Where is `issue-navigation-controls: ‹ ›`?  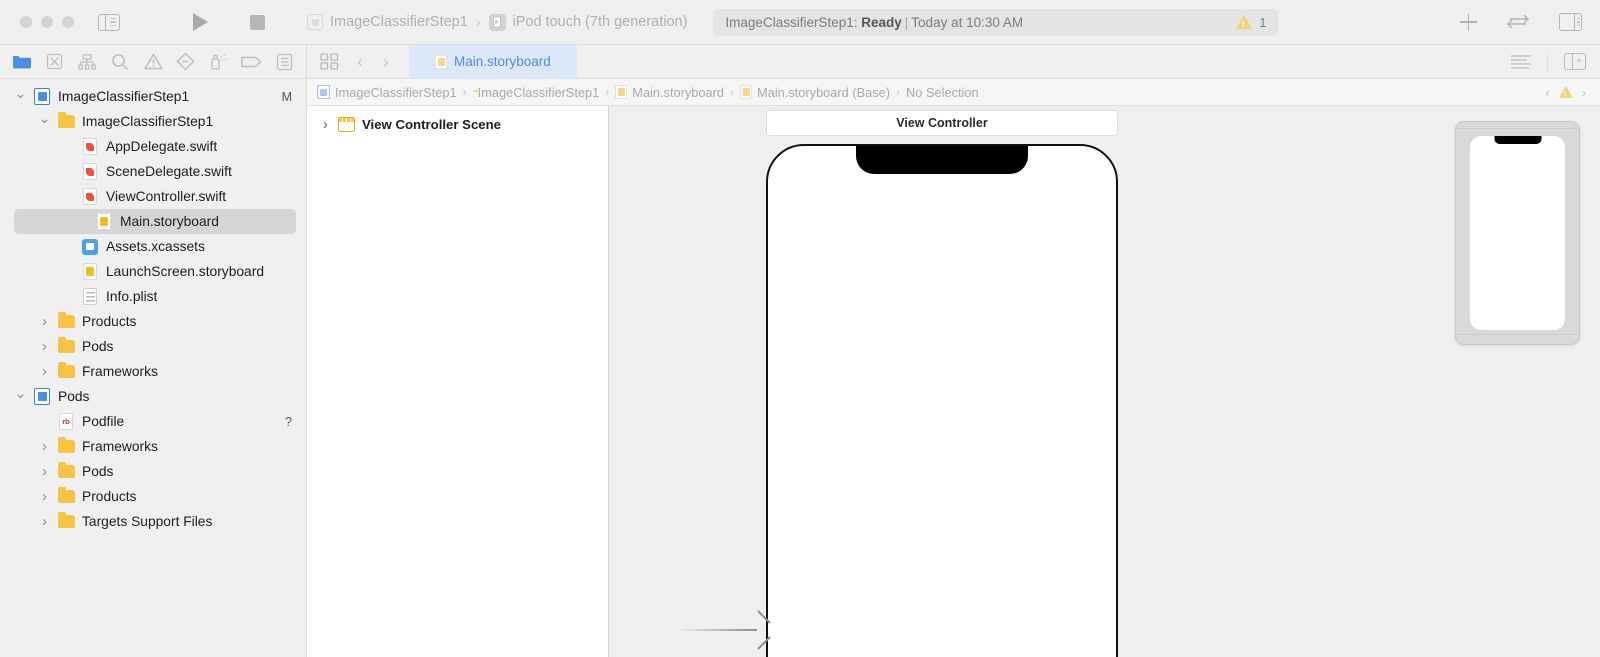
issue-navigation-controls: ‹ › is located at coordinates (1567, 92).